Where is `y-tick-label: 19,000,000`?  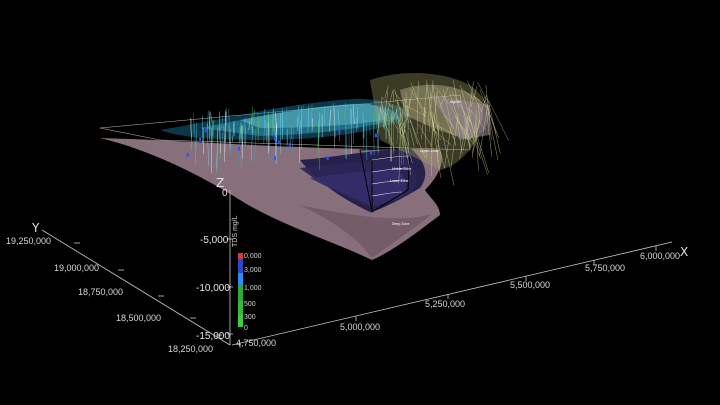 y-tick-label: 19,000,000 is located at coordinates (76, 268).